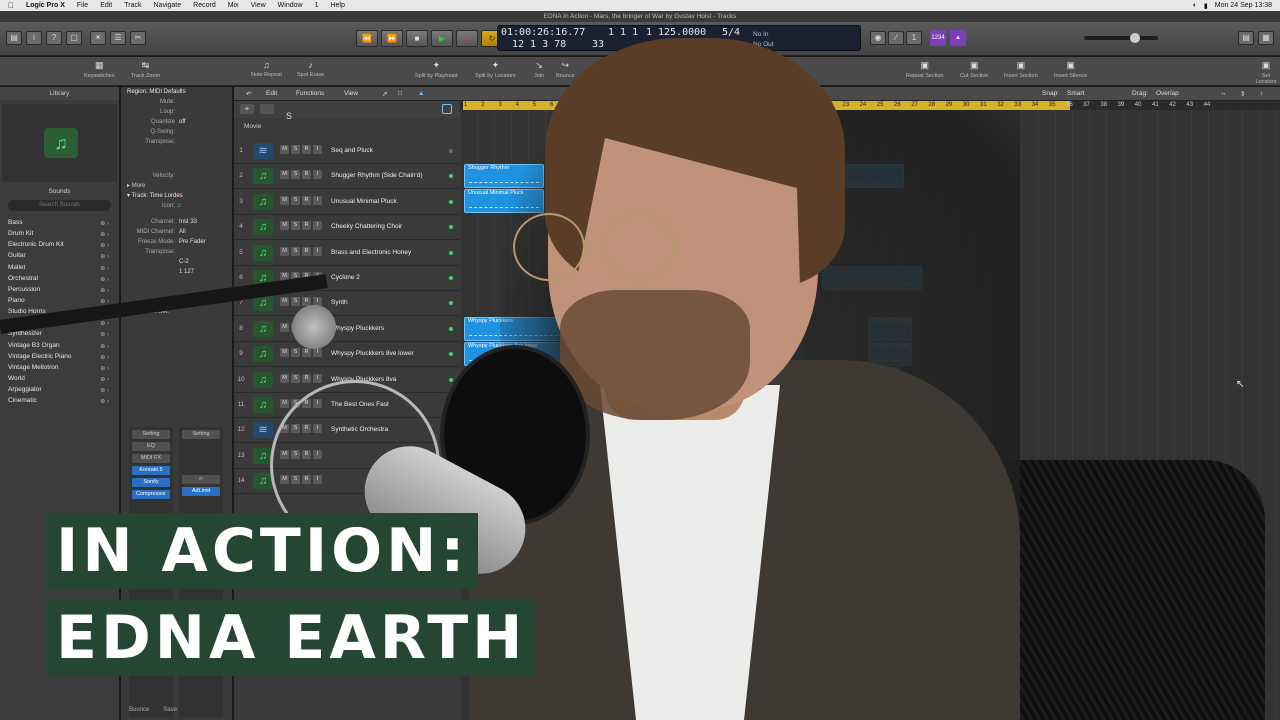  Describe the element at coordinates (263, 430) in the screenshot. I see `waveform-icon: ≋` at that location.